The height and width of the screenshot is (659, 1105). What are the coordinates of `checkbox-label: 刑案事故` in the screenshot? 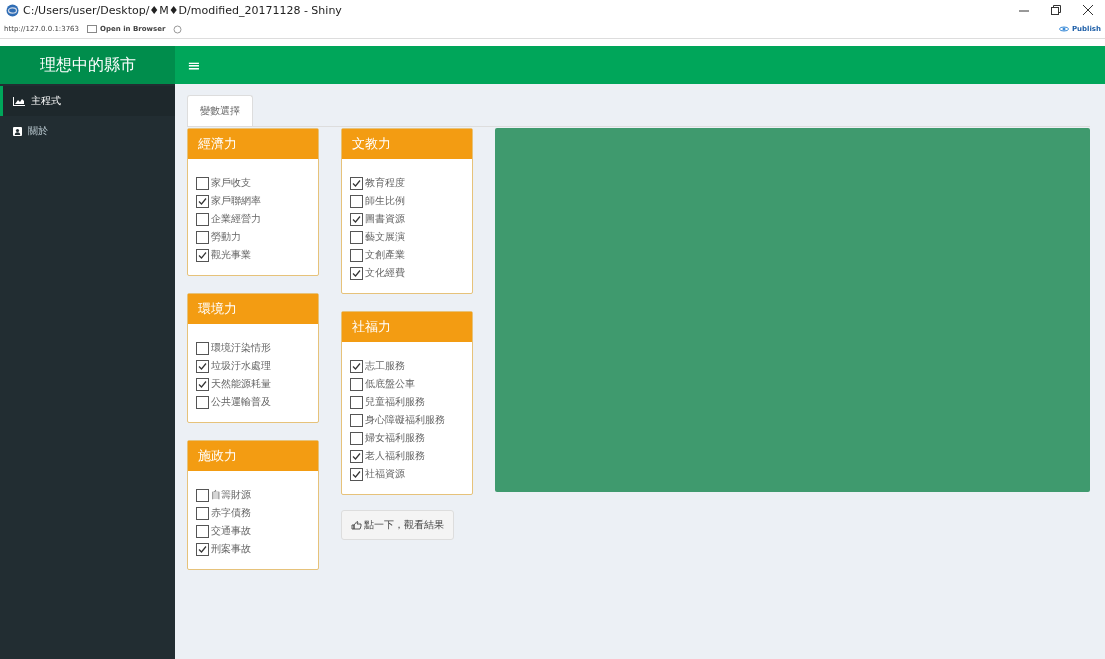 It's located at (231, 549).